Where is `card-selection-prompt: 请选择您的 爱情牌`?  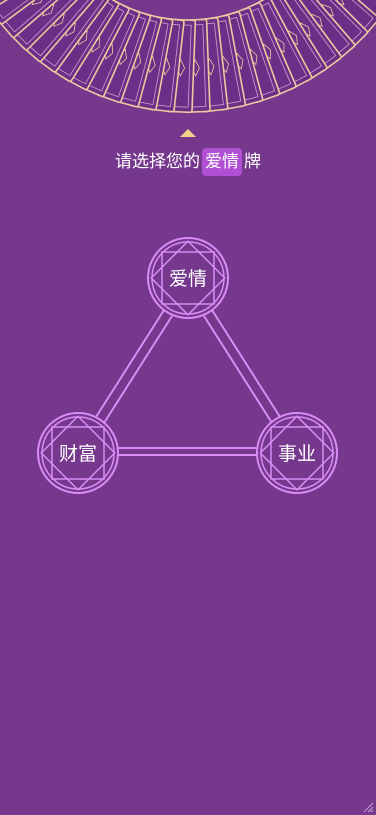
card-selection-prompt: 请选择您的 爱情牌 is located at coordinates (188, 162).